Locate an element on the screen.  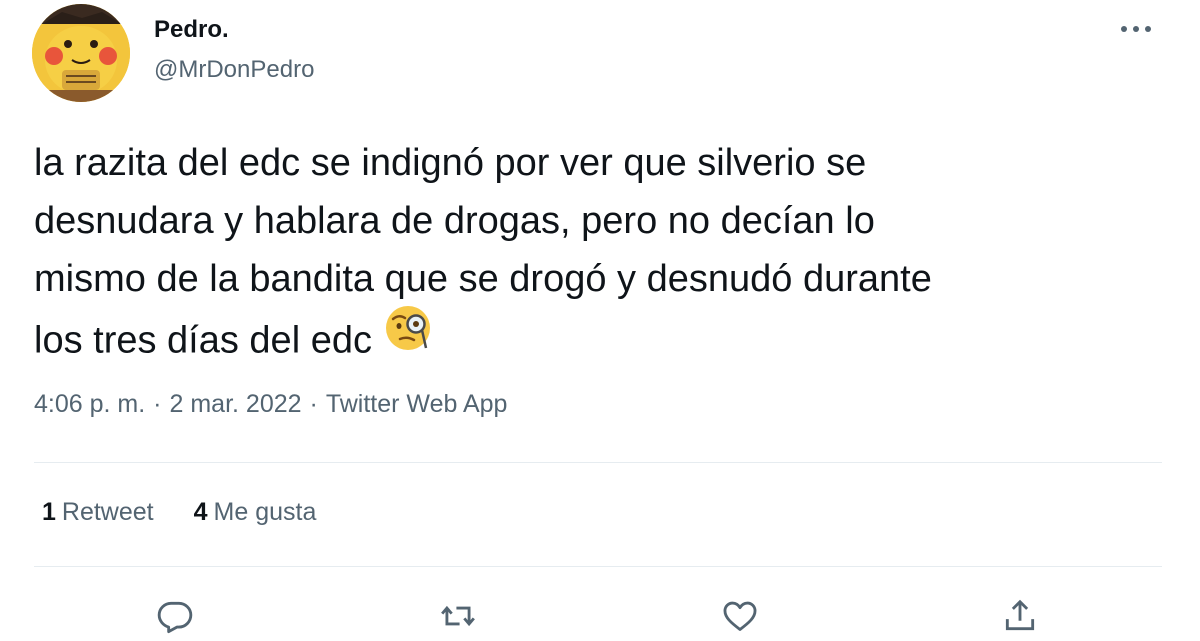
likes-count: 4 is located at coordinates (200, 512).